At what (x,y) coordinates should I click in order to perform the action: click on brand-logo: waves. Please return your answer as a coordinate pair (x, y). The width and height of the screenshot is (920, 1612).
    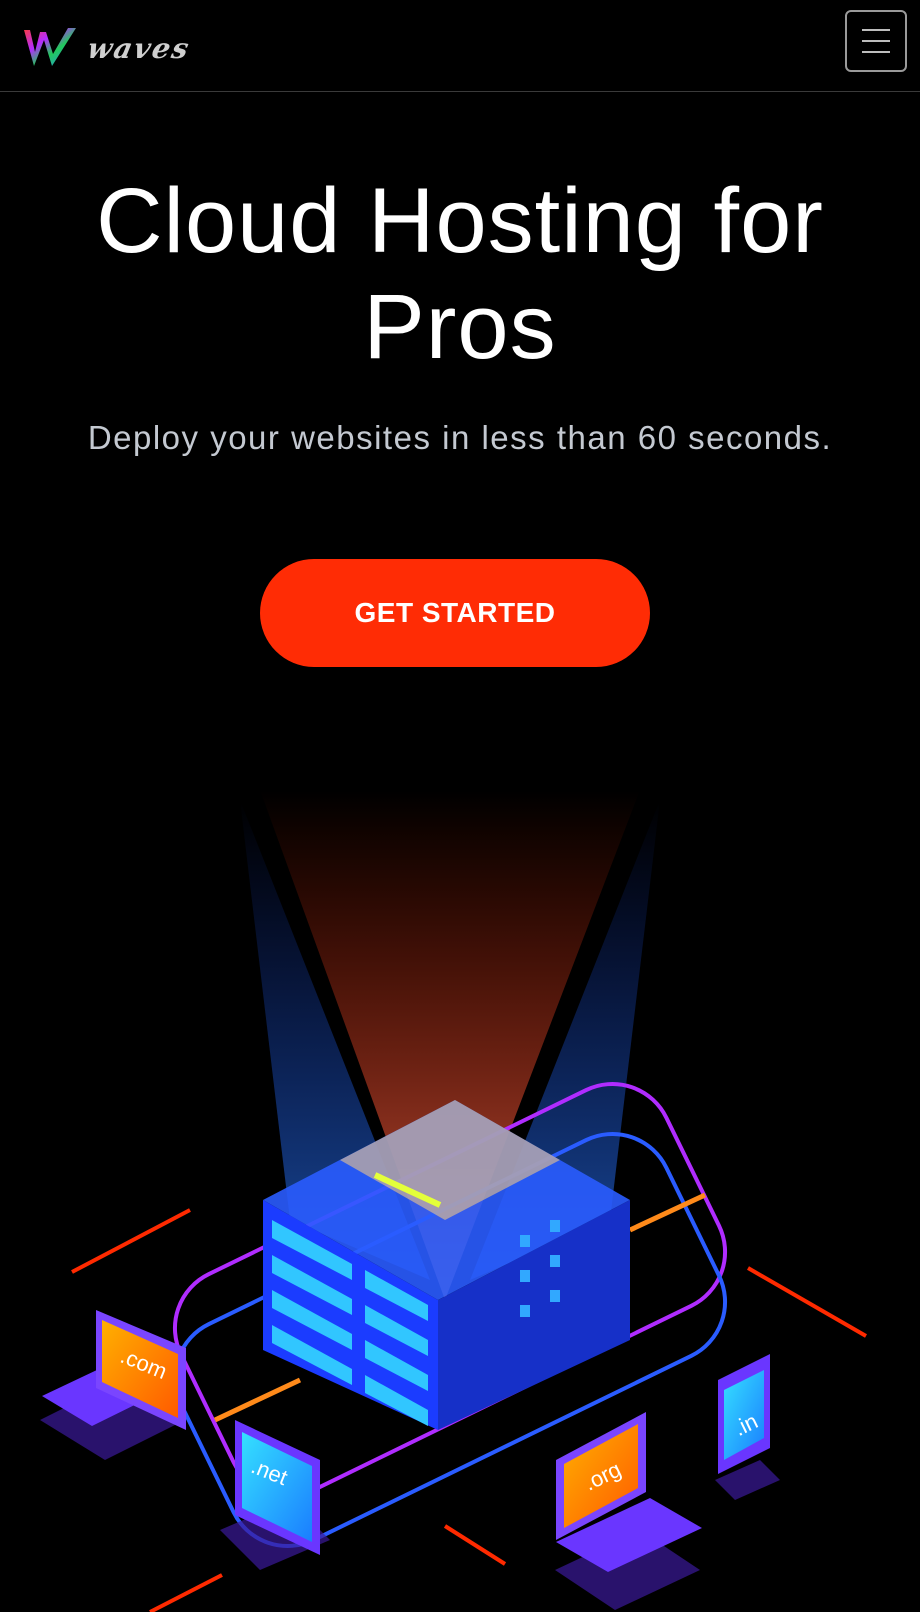
    Looking at the image, I should click on (106, 48).